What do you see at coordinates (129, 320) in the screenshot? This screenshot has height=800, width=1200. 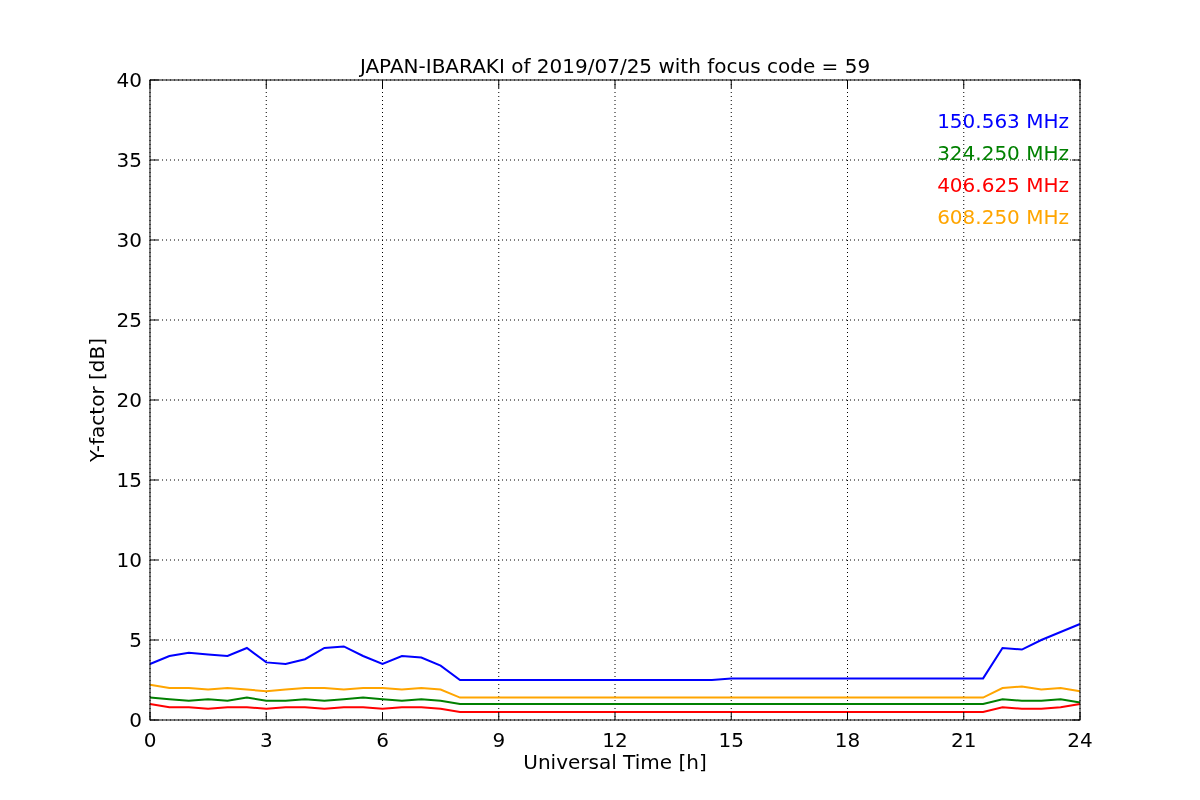 I see `tick-label: 25` at bounding box center [129, 320].